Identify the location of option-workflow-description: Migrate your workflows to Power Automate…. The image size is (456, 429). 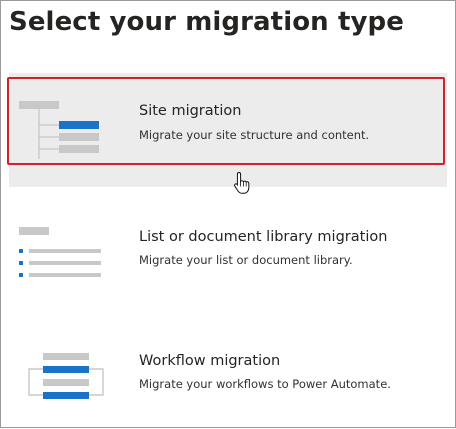
(265, 384).